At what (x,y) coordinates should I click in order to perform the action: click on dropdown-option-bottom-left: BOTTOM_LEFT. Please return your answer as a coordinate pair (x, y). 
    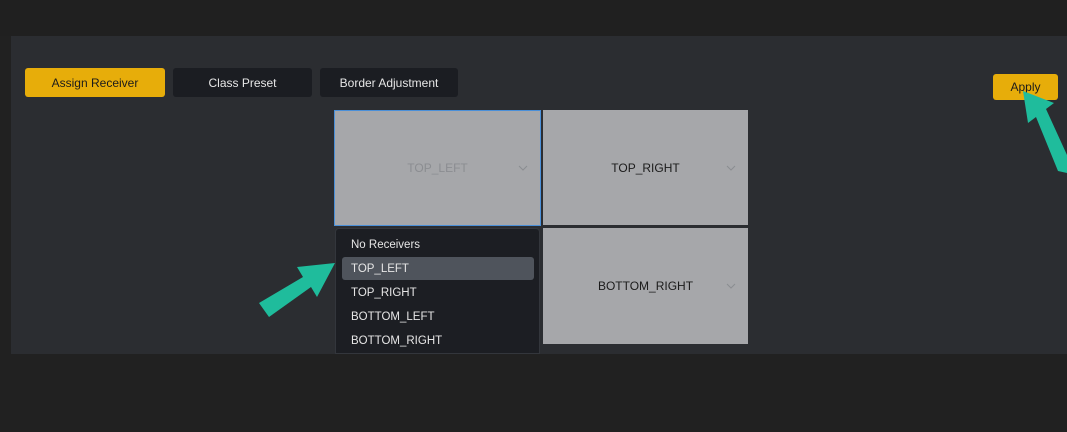
    Looking at the image, I should click on (438, 316).